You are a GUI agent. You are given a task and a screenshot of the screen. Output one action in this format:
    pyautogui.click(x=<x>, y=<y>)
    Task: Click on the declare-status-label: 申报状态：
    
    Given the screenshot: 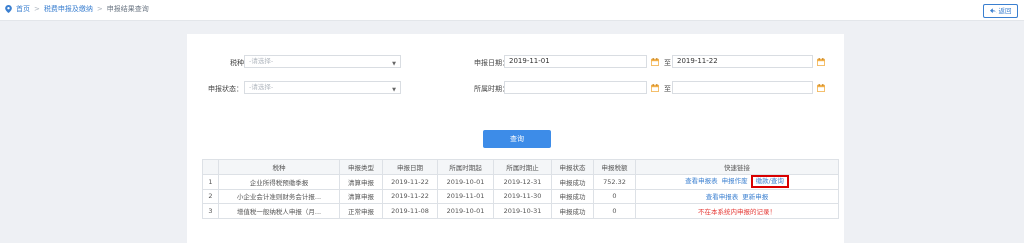 What is the action you would take?
    pyautogui.click(x=225, y=89)
    